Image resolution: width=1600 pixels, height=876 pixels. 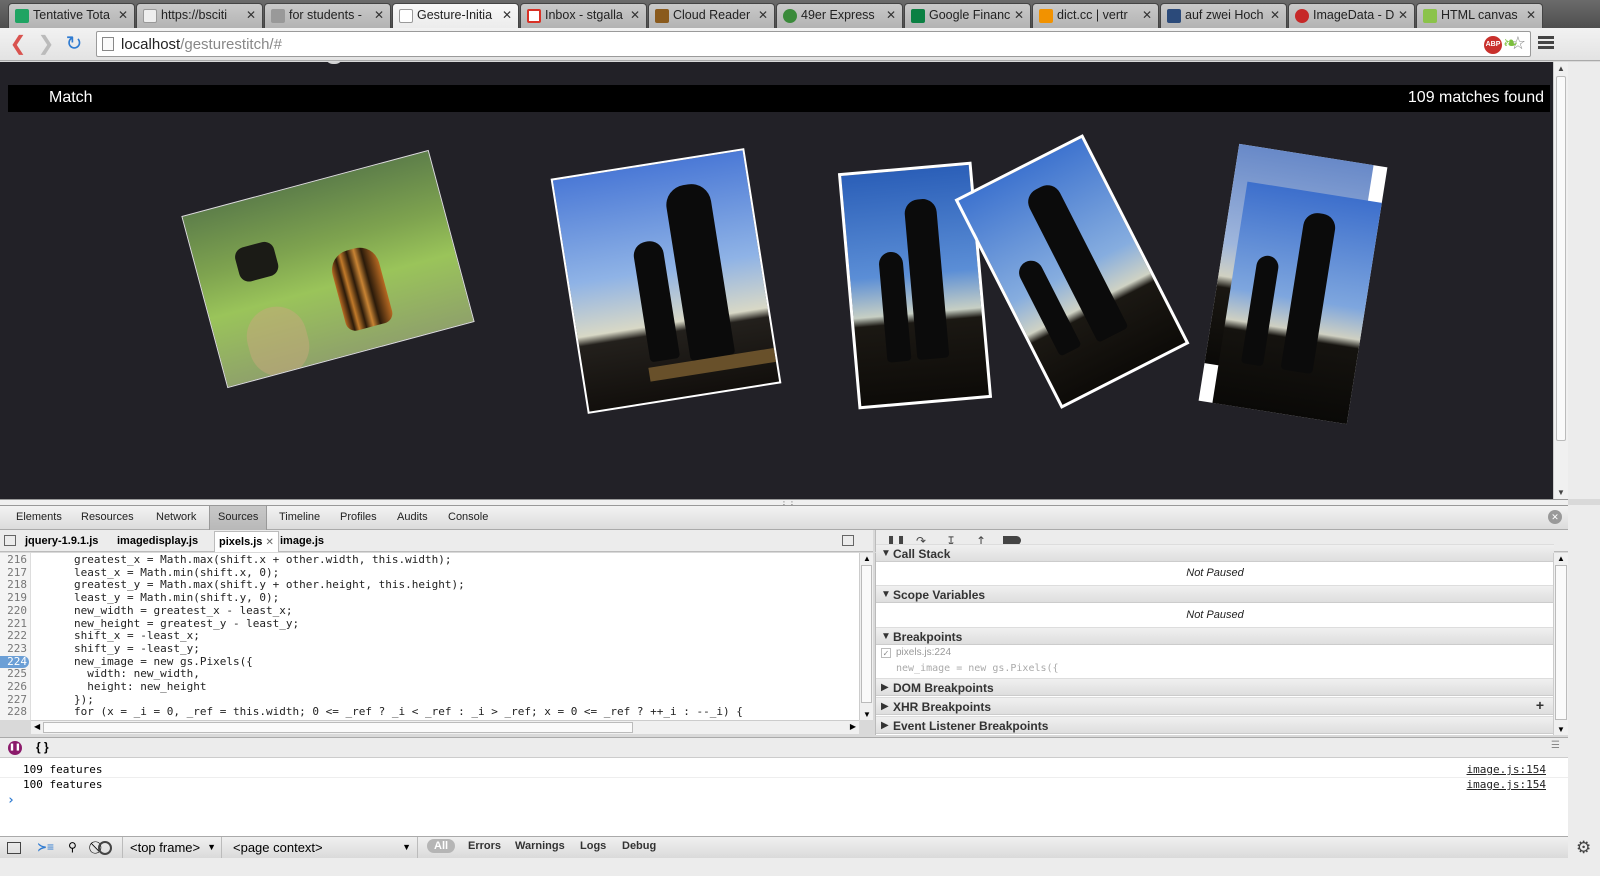 I want to click on file-tab-imagedisplay: imagedisplay.js, so click(x=157, y=541).